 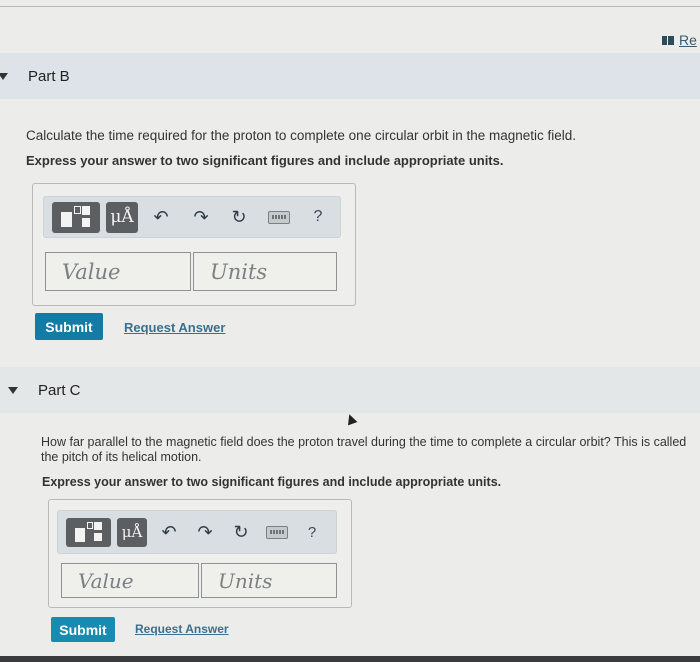 I want to click on part-b-units-input: Units, so click(x=265, y=271).